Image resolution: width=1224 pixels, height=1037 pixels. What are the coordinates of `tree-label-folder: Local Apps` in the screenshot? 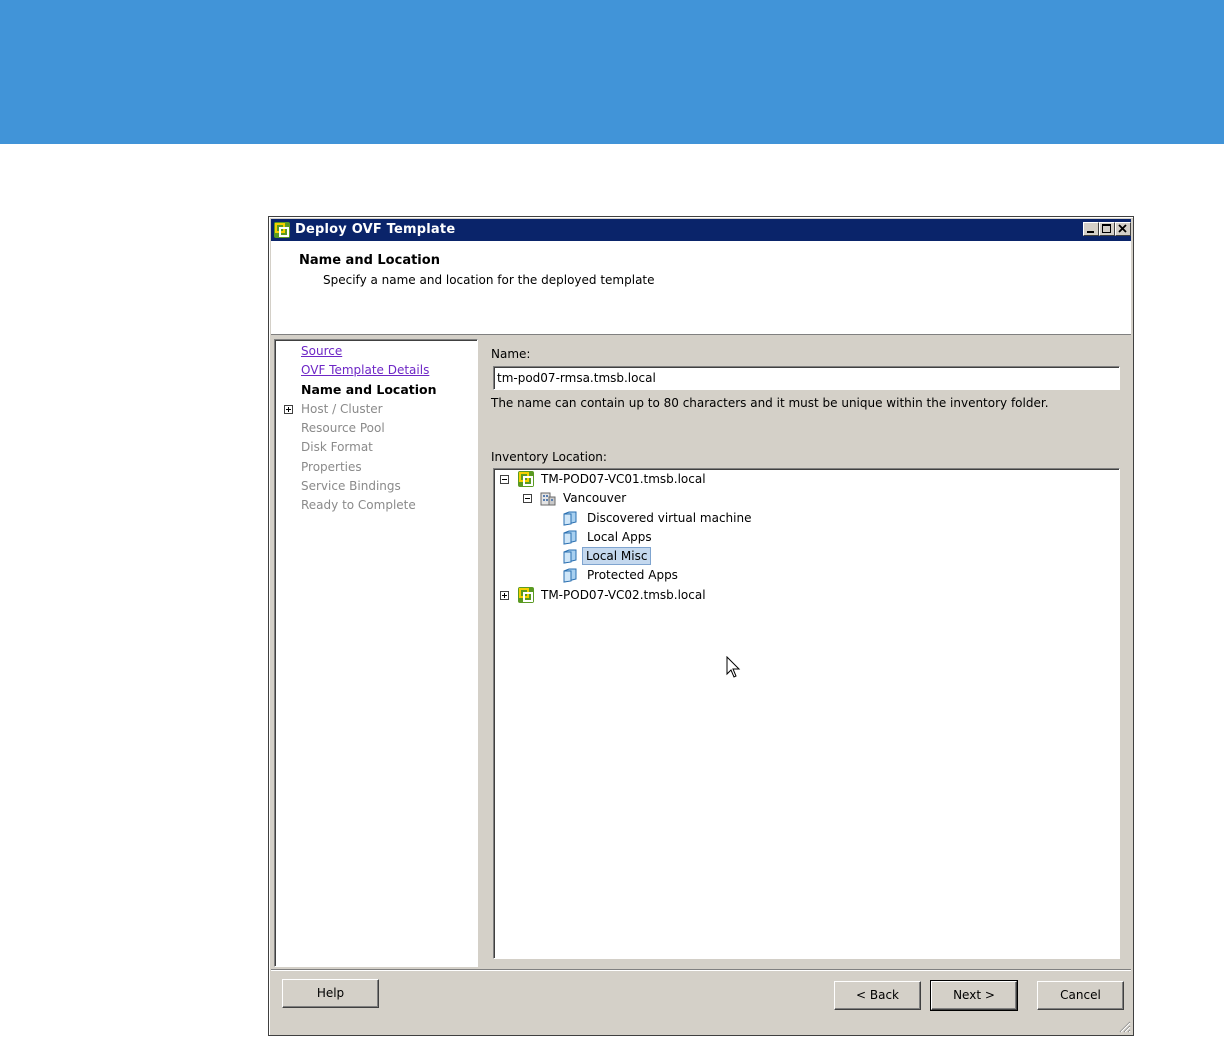 It's located at (619, 537).